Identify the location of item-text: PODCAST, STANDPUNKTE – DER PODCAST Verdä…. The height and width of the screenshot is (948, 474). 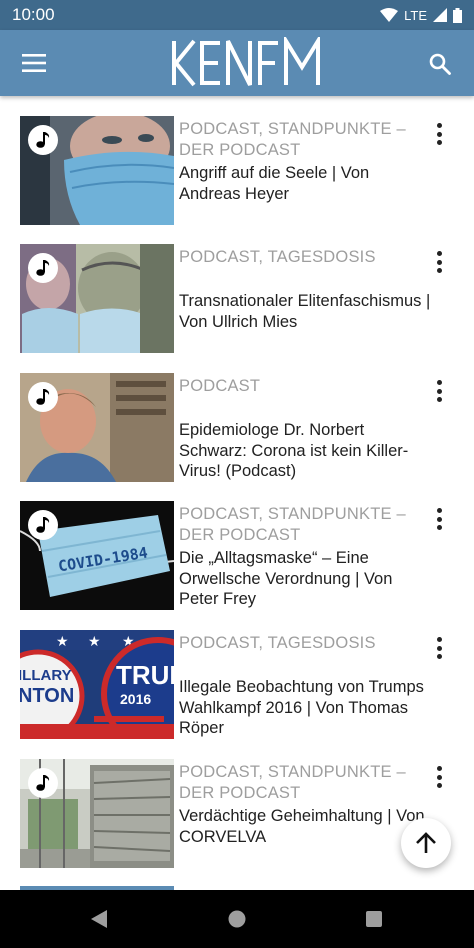
(306, 804).